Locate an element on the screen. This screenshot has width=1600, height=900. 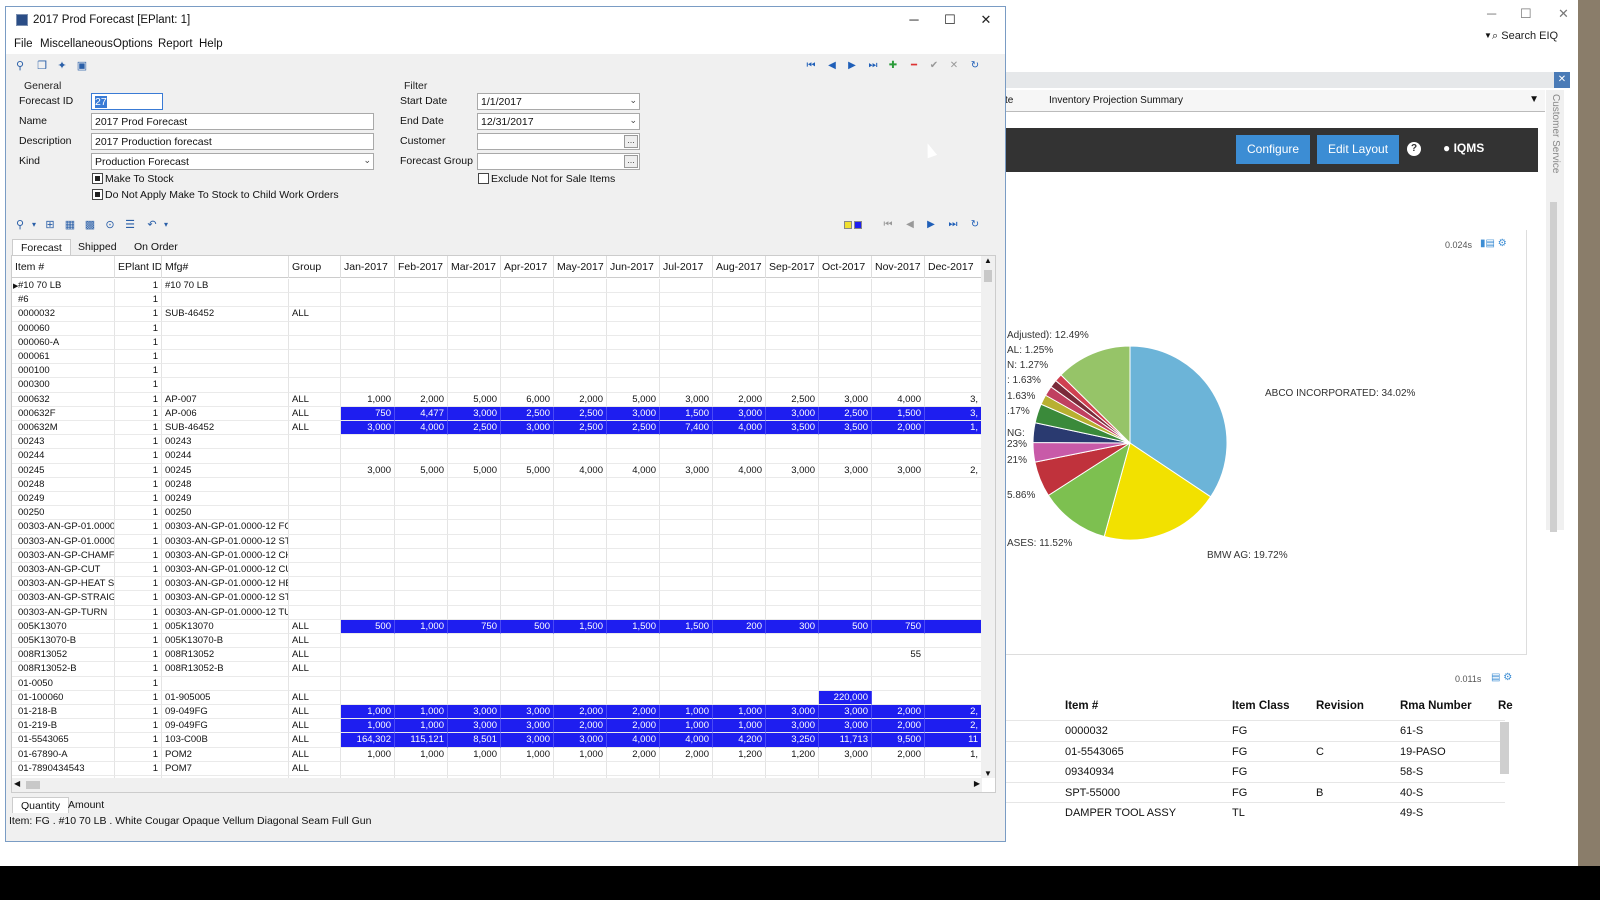
prior-record-icon: ◀ is located at coordinates (910, 225).